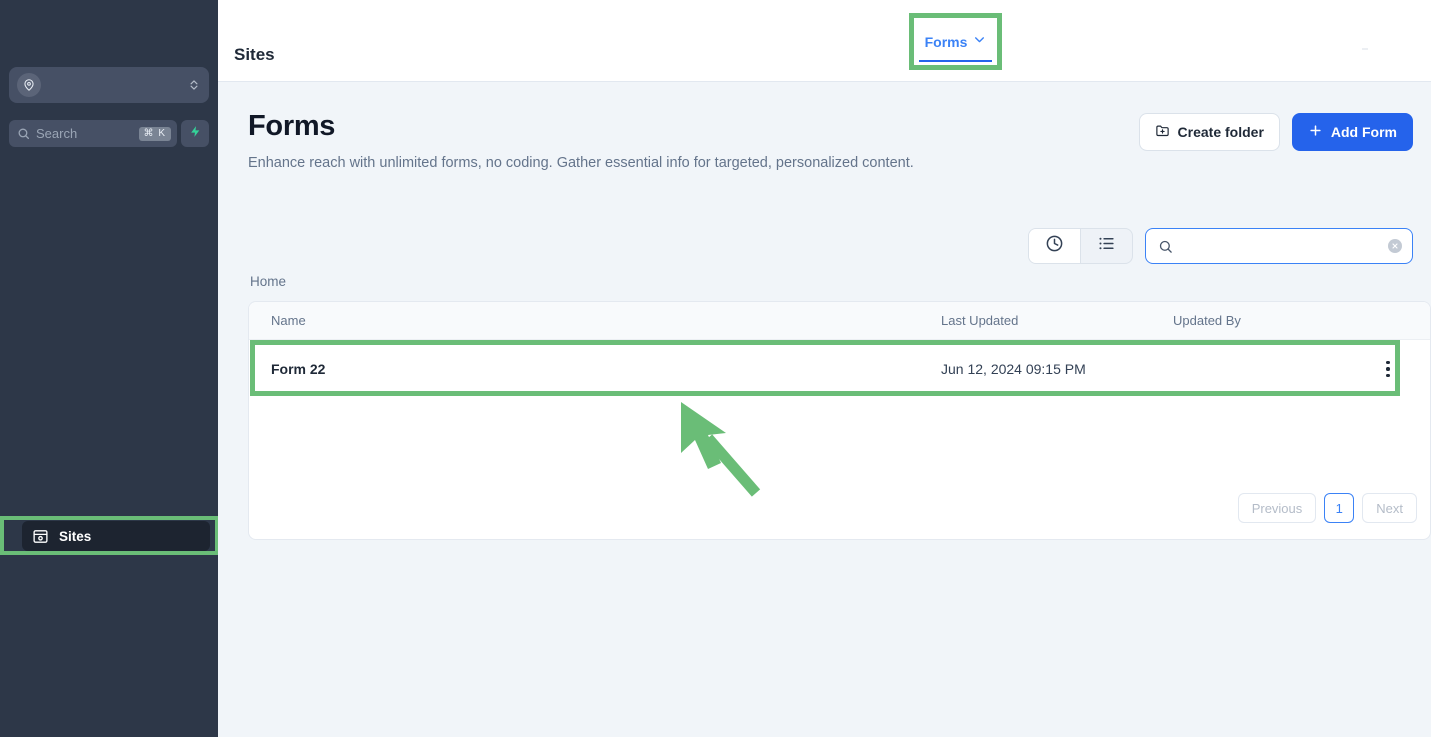 The height and width of the screenshot is (737, 1431). I want to click on forms-search-input, so click(1280, 246).